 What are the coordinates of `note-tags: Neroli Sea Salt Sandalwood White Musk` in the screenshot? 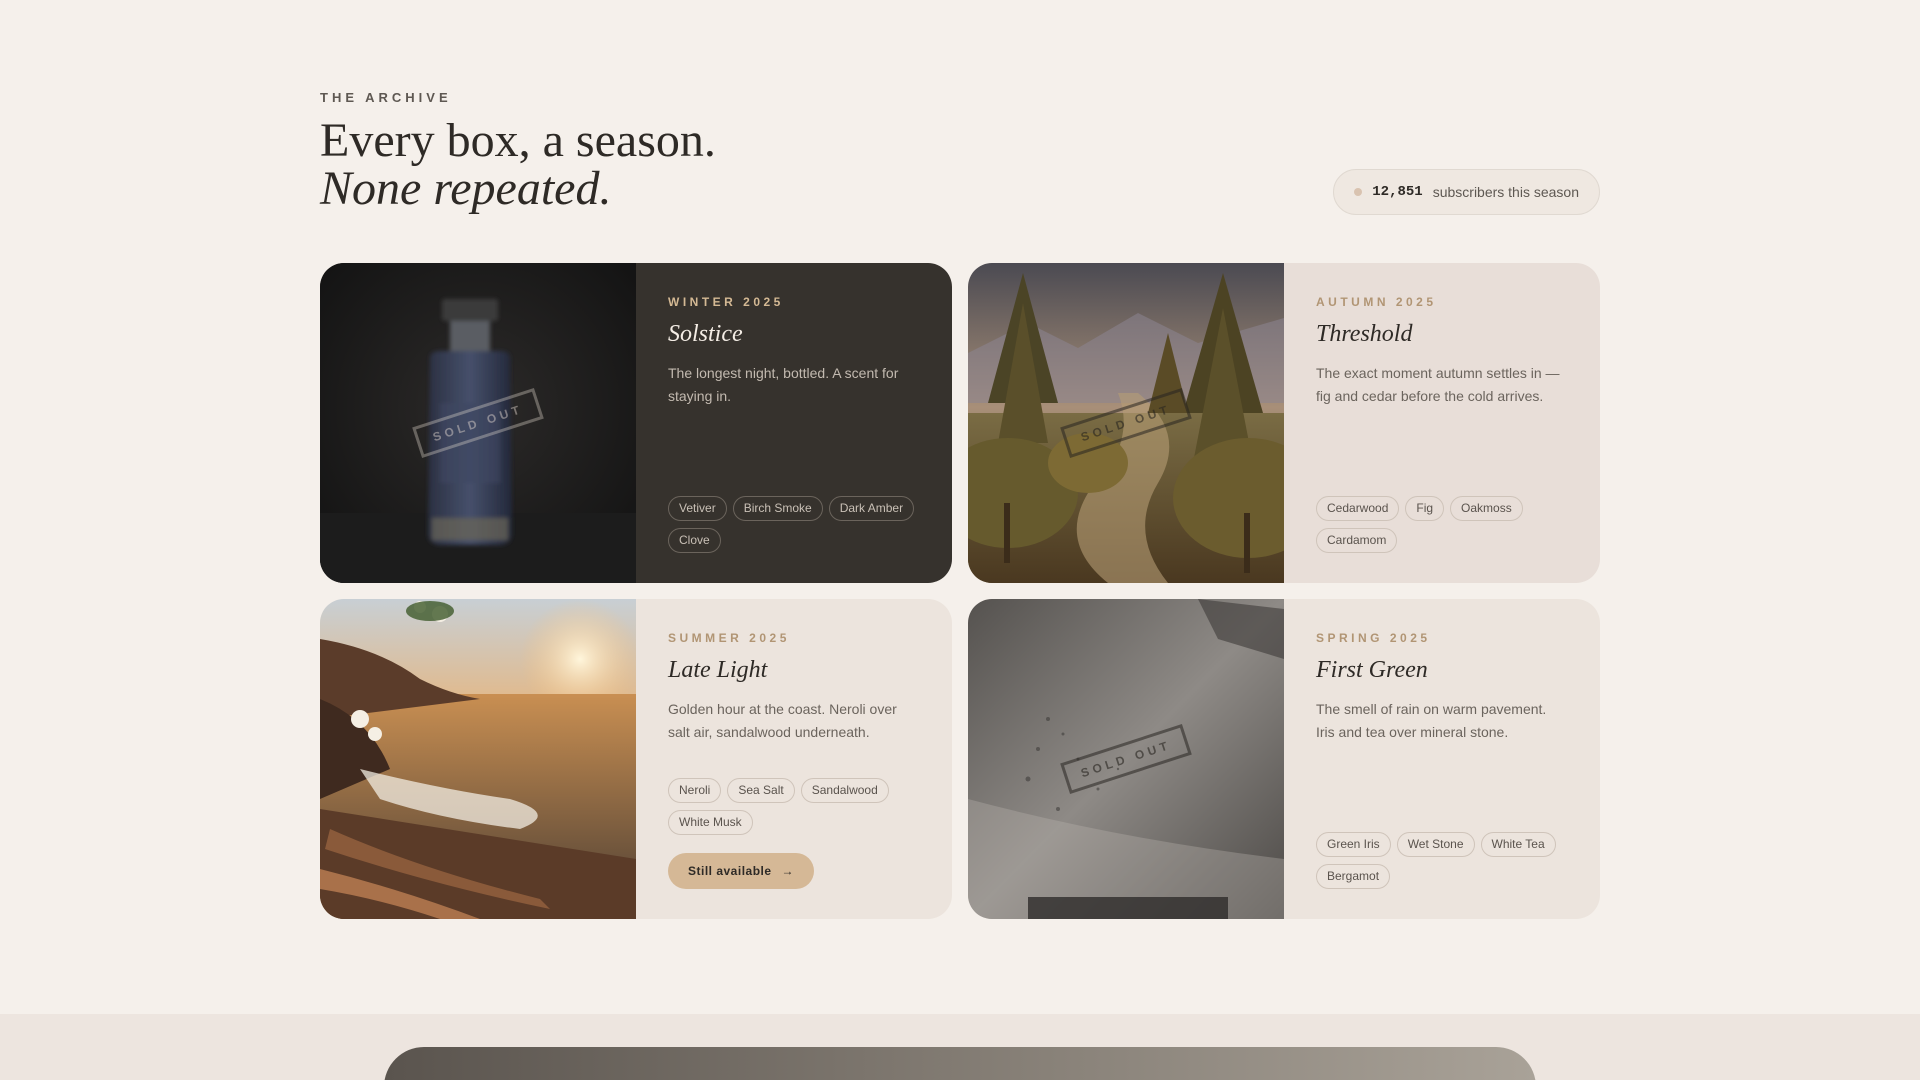 It's located at (794, 806).